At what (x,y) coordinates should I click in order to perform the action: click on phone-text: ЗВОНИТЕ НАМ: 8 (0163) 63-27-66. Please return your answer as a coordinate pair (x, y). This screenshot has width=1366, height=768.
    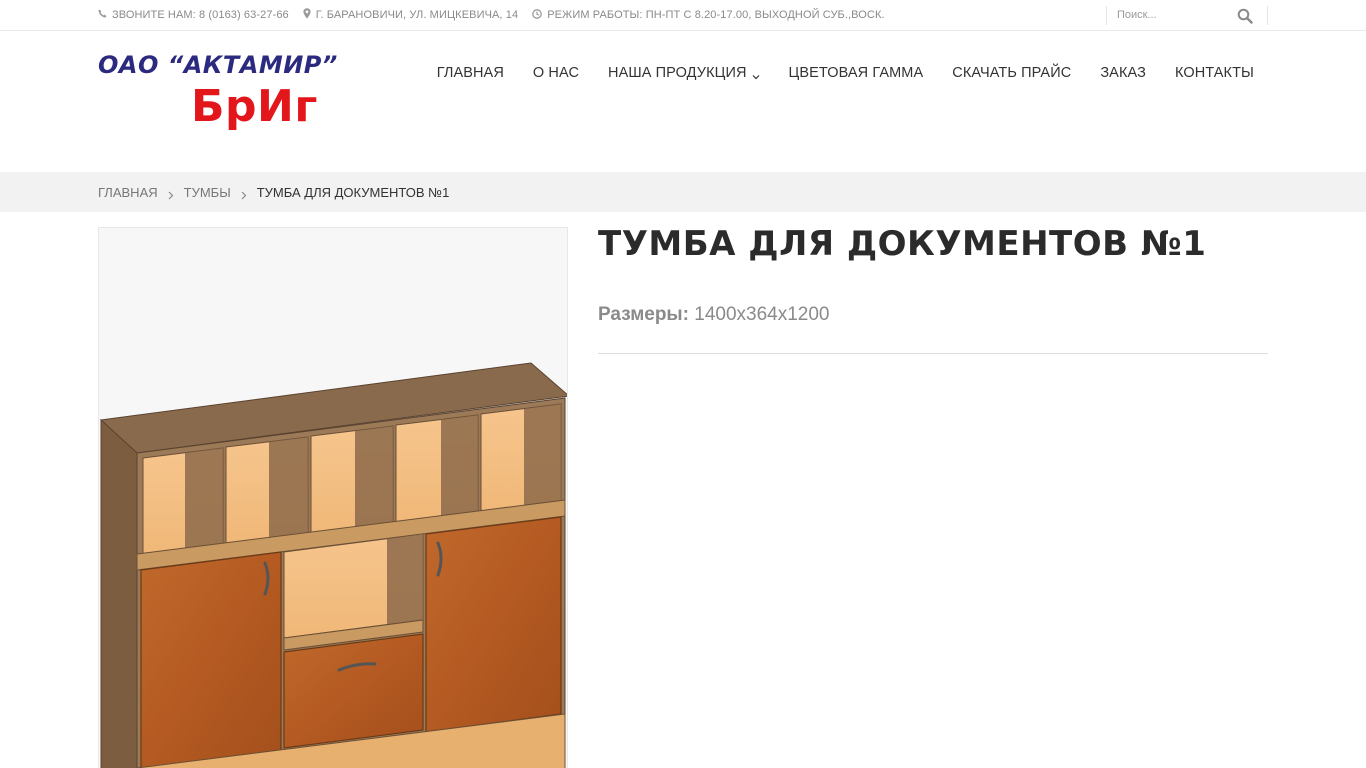
    Looking at the image, I should click on (200, 15).